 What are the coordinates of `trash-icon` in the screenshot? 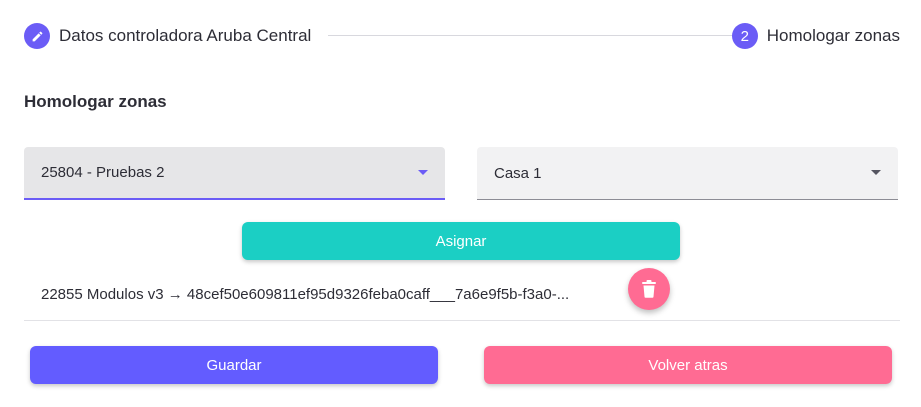 It's located at (649, 289).